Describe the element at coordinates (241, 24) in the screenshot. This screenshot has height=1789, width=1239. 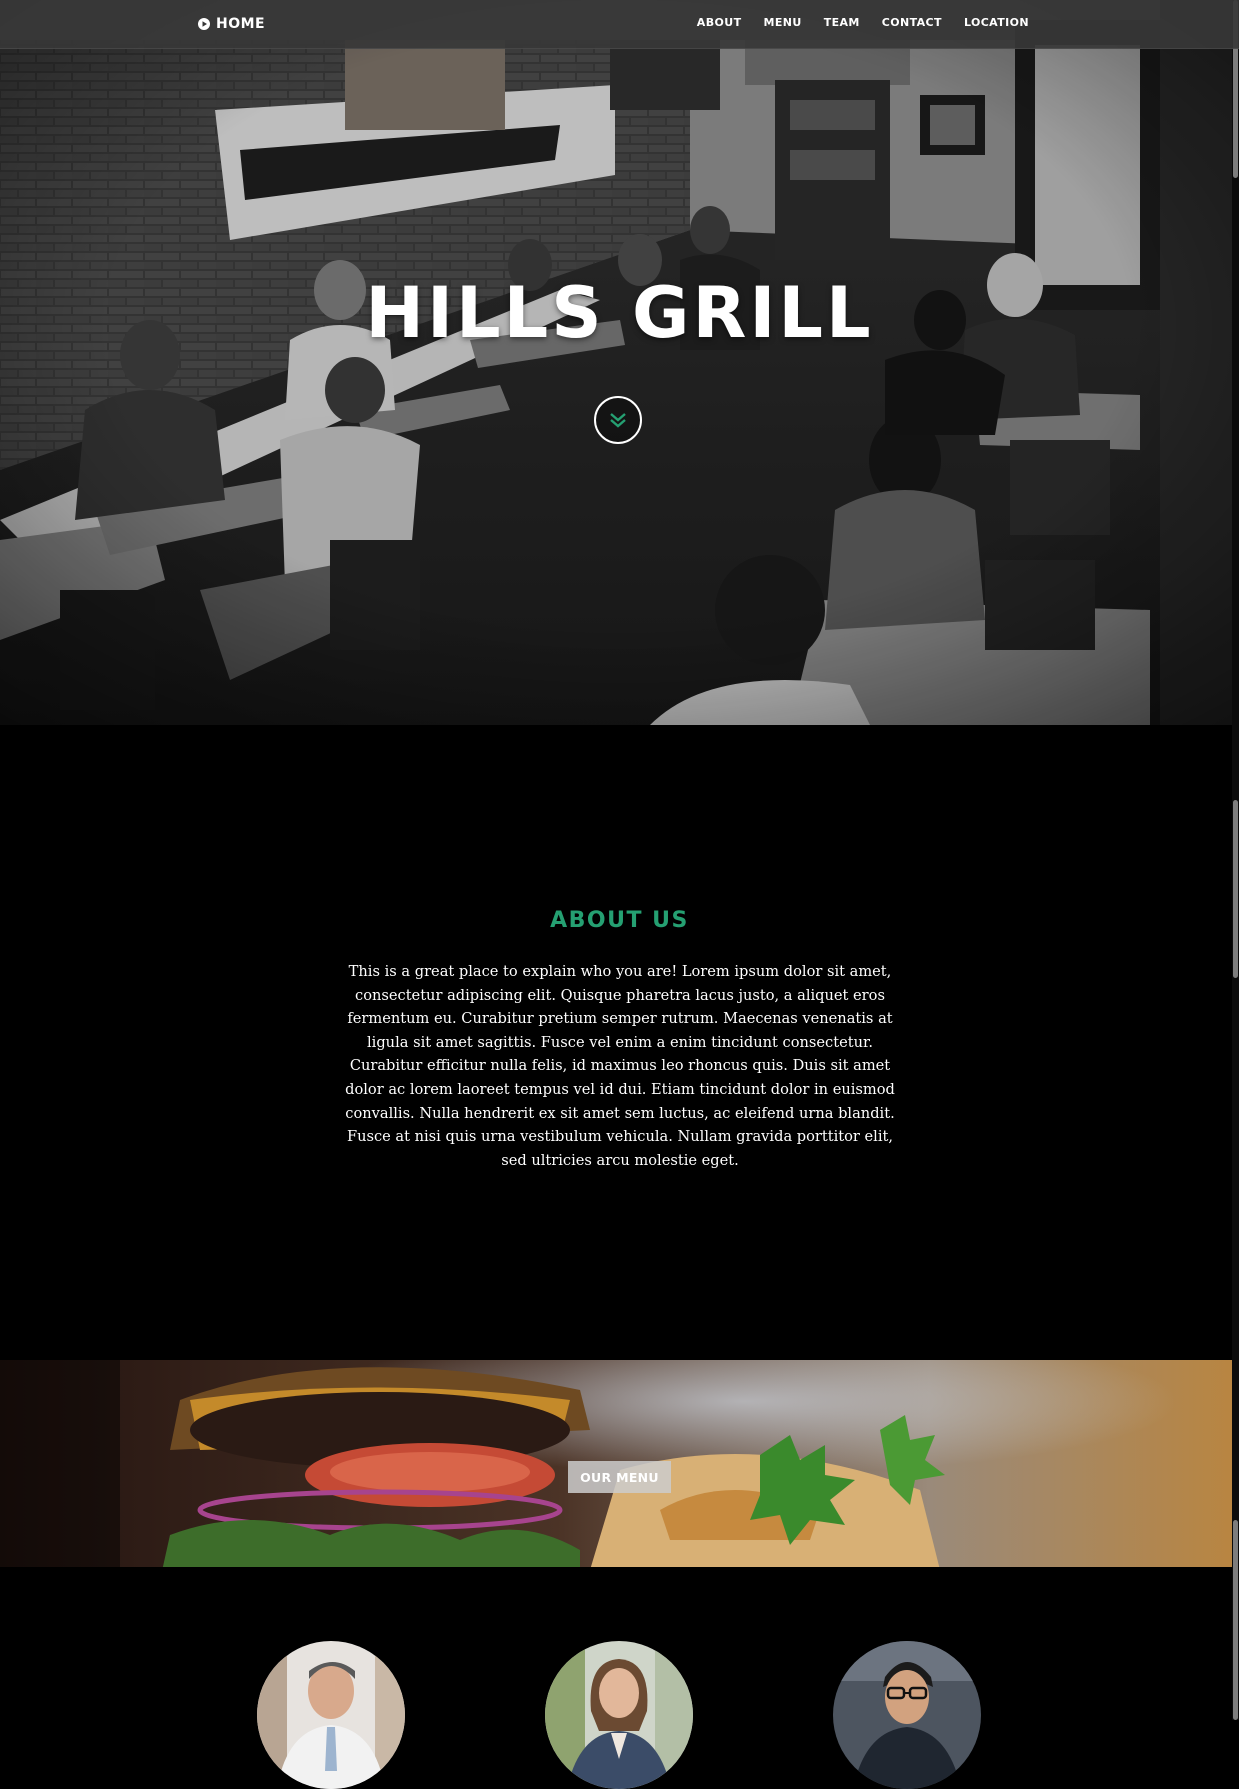
I see `home-link-label: HOME` at that location.